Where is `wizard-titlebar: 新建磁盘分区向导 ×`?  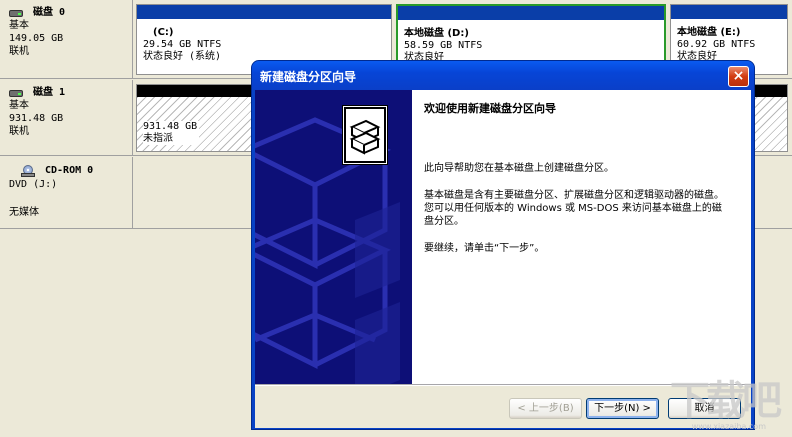
wizard-titlebar: 新建磁盘分区向导 × is located at coordinates (503, 75).